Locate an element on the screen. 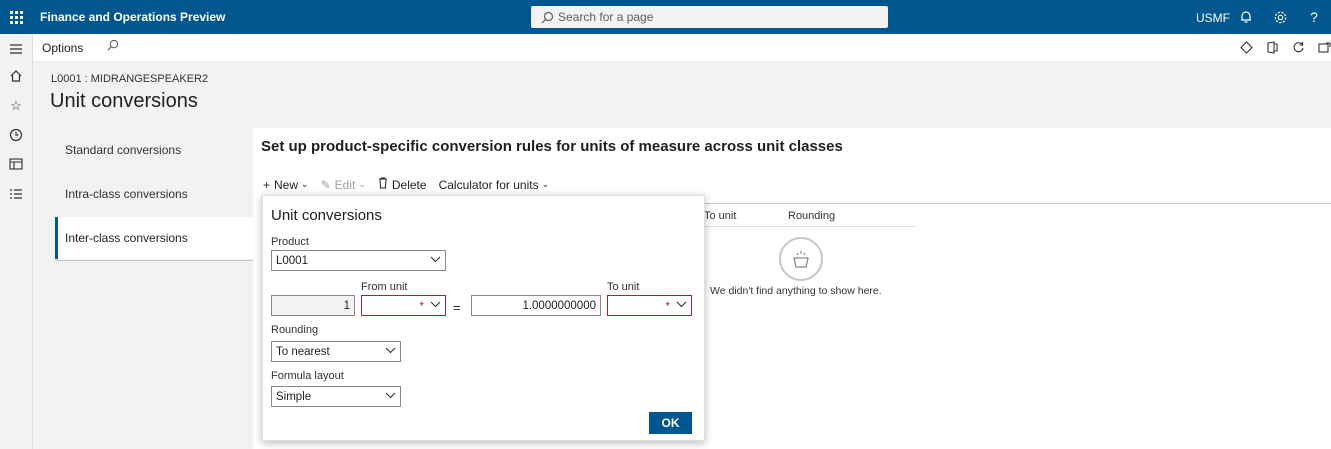 This screenshot has height=449, width=1331. new-label: New is located at coordinates (286, 184).